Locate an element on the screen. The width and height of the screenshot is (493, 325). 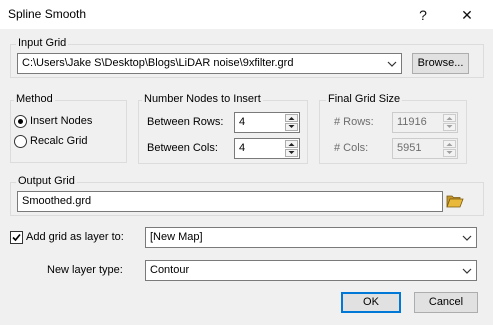
final-cols-value: 5951 is located at coordinates (409, 148).